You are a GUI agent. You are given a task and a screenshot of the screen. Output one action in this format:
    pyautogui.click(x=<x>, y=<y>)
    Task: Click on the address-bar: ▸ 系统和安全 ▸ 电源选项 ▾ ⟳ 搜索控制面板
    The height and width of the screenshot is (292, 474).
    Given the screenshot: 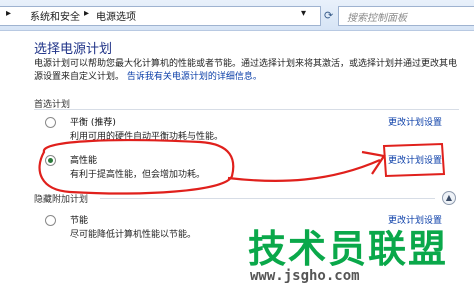 What is the action you would take?
    pyautogui.click(x=237, y=15)
    